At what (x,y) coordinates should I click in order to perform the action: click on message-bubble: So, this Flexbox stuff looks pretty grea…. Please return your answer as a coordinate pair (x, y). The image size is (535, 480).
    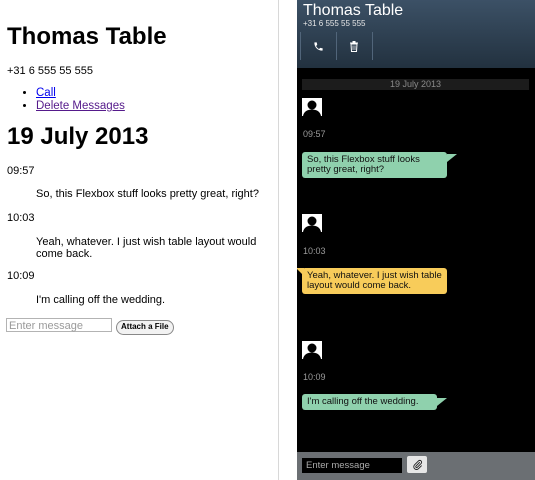
    Looking at the image, I should click on (374, 165).